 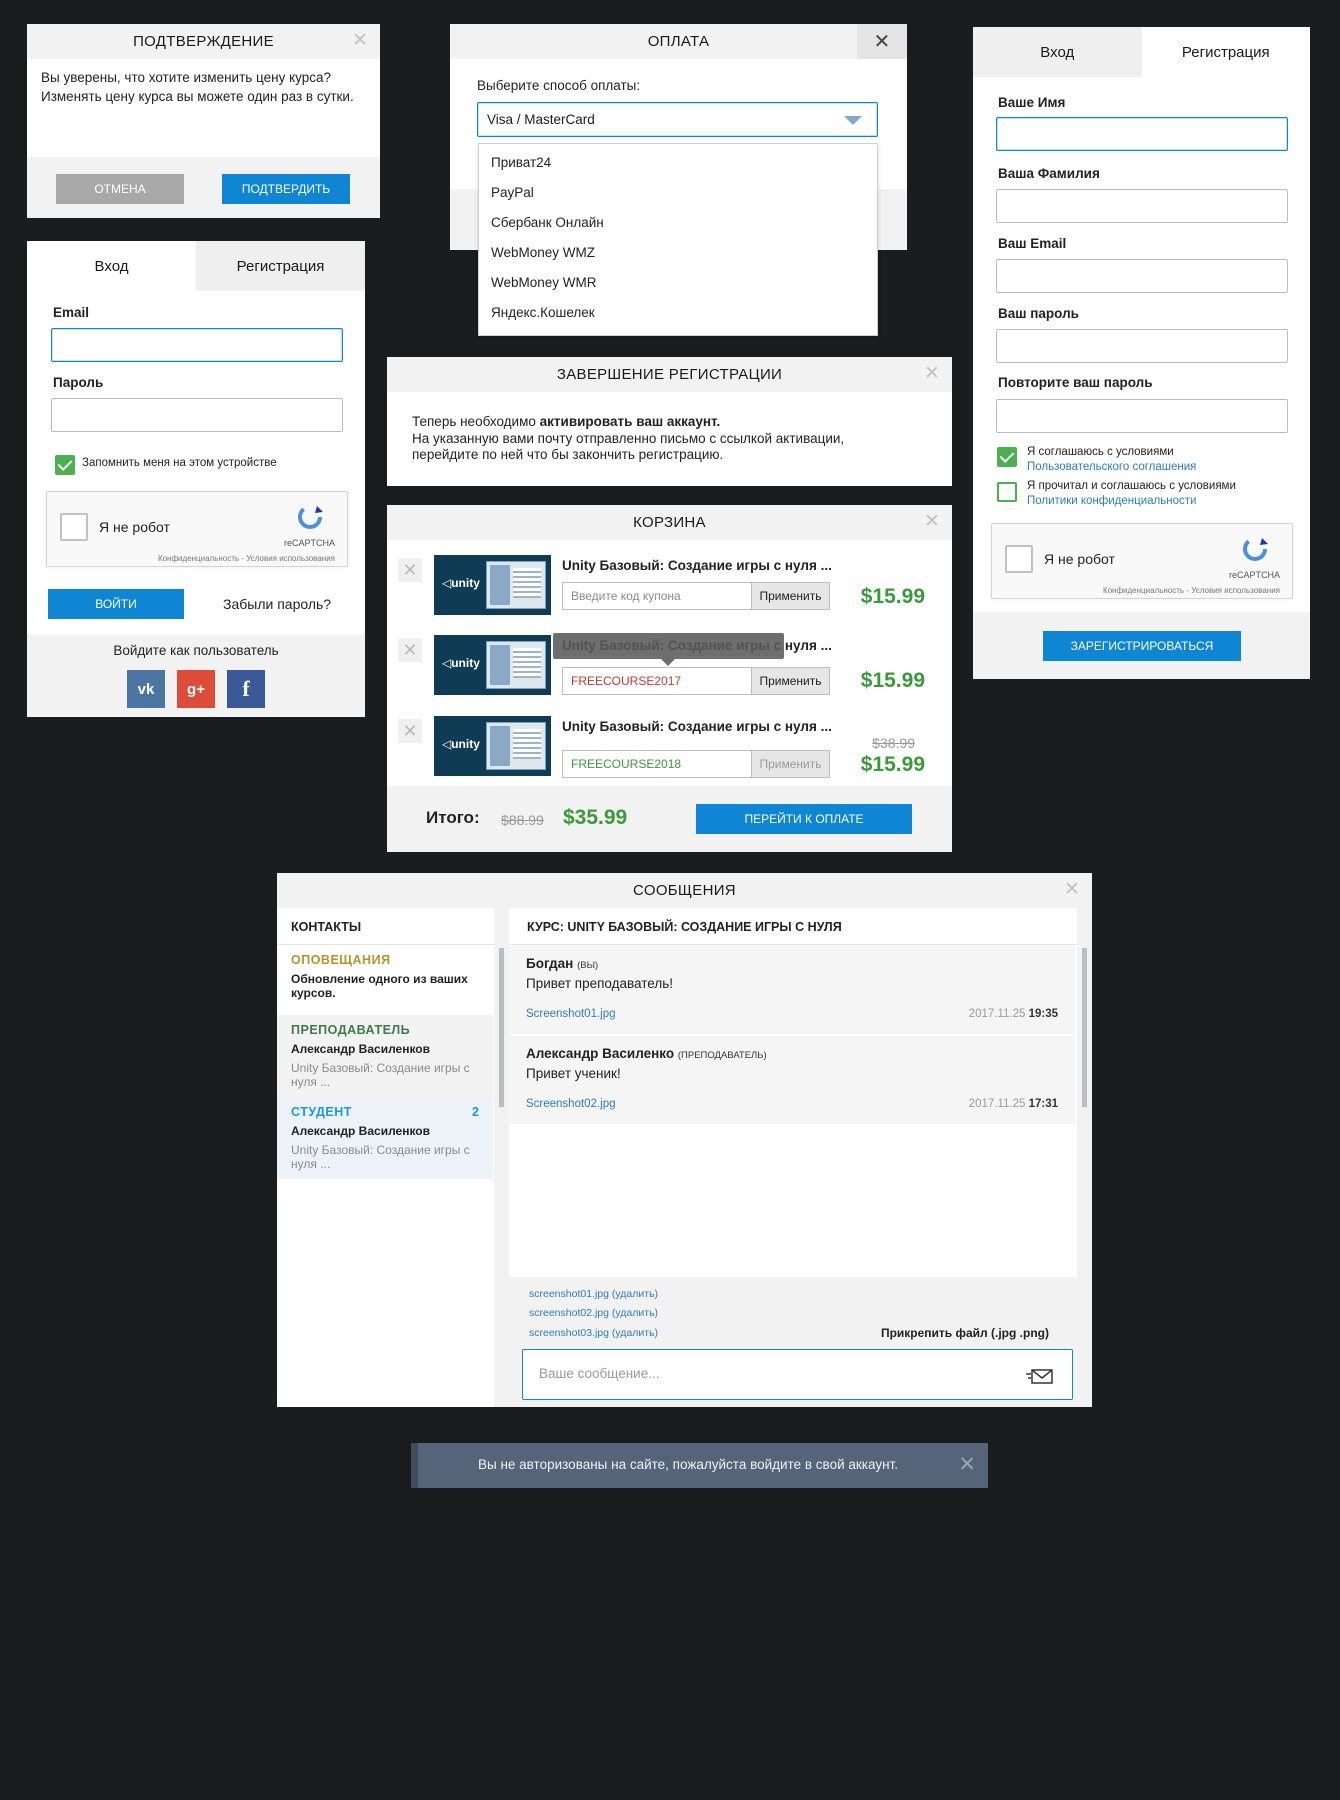 What do you see at coordinates (326, 927) in the screenshot?
I see `contacts-header: КОНТАКТЫ` at bounding box center [326, 927].